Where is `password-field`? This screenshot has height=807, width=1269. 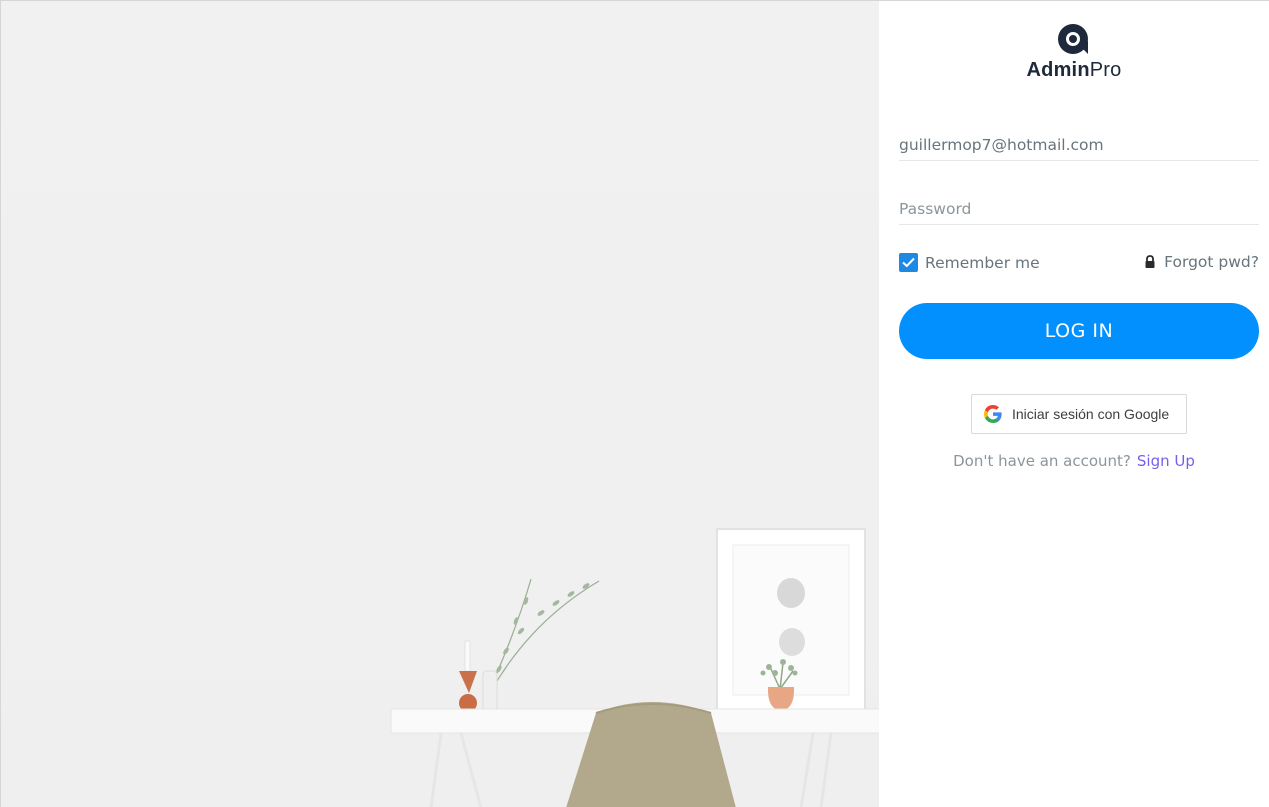 password-field is located at coordinates (1079, 209).